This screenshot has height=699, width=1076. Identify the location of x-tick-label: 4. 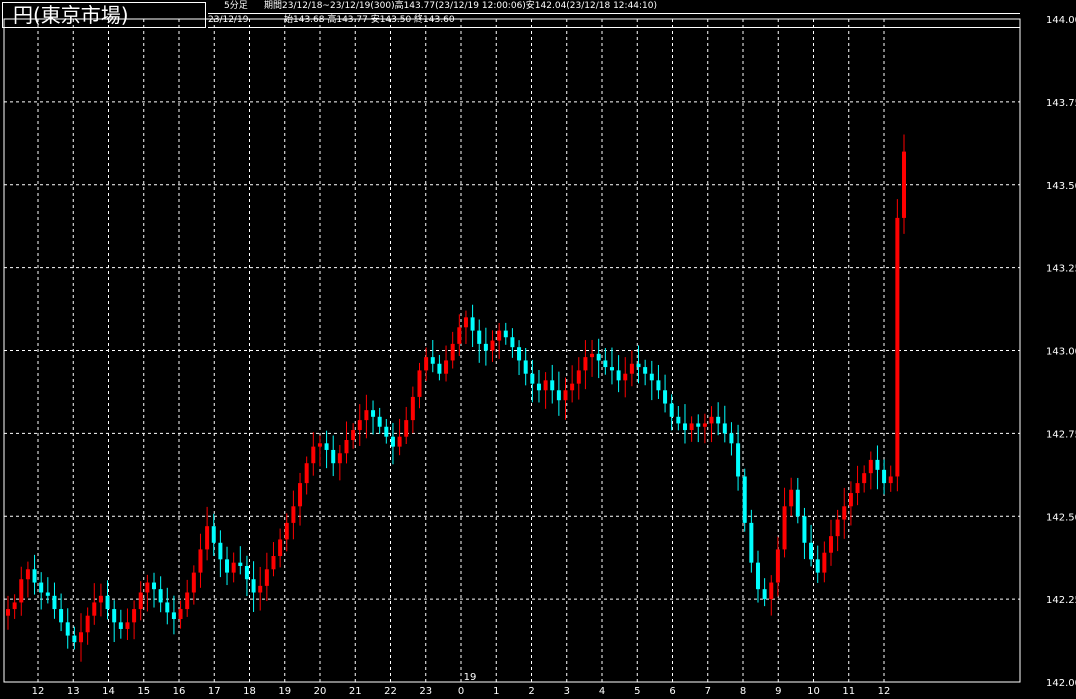
(602, 691).